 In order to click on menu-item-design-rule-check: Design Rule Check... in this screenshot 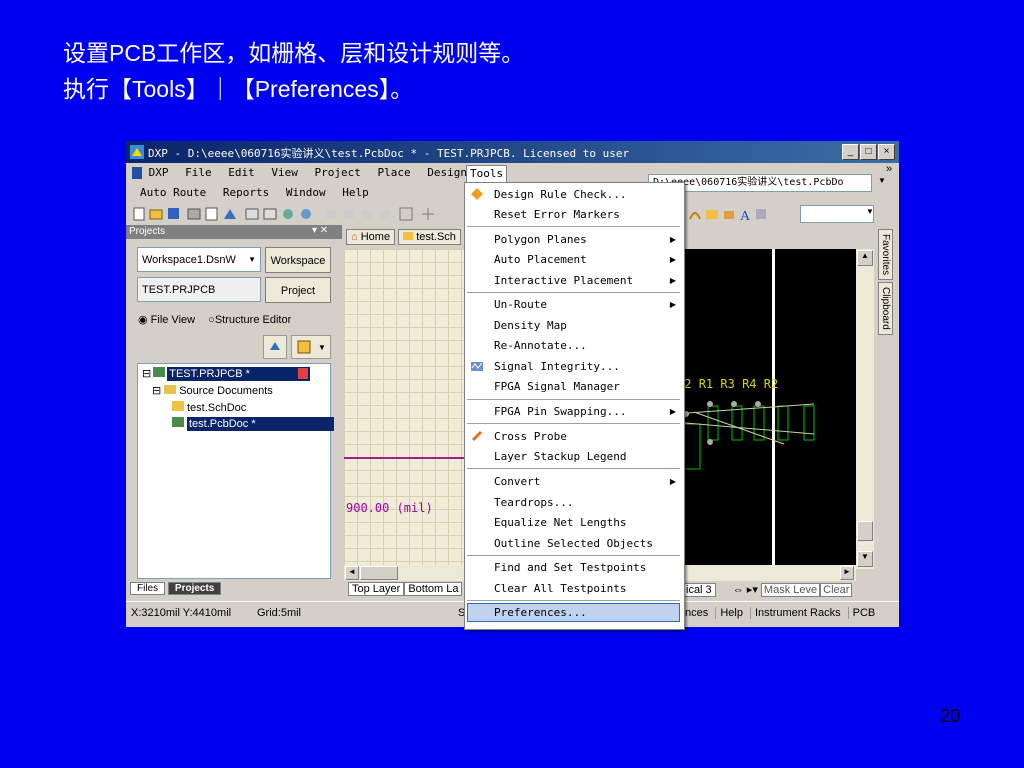, I will do `click(560, 194)`.